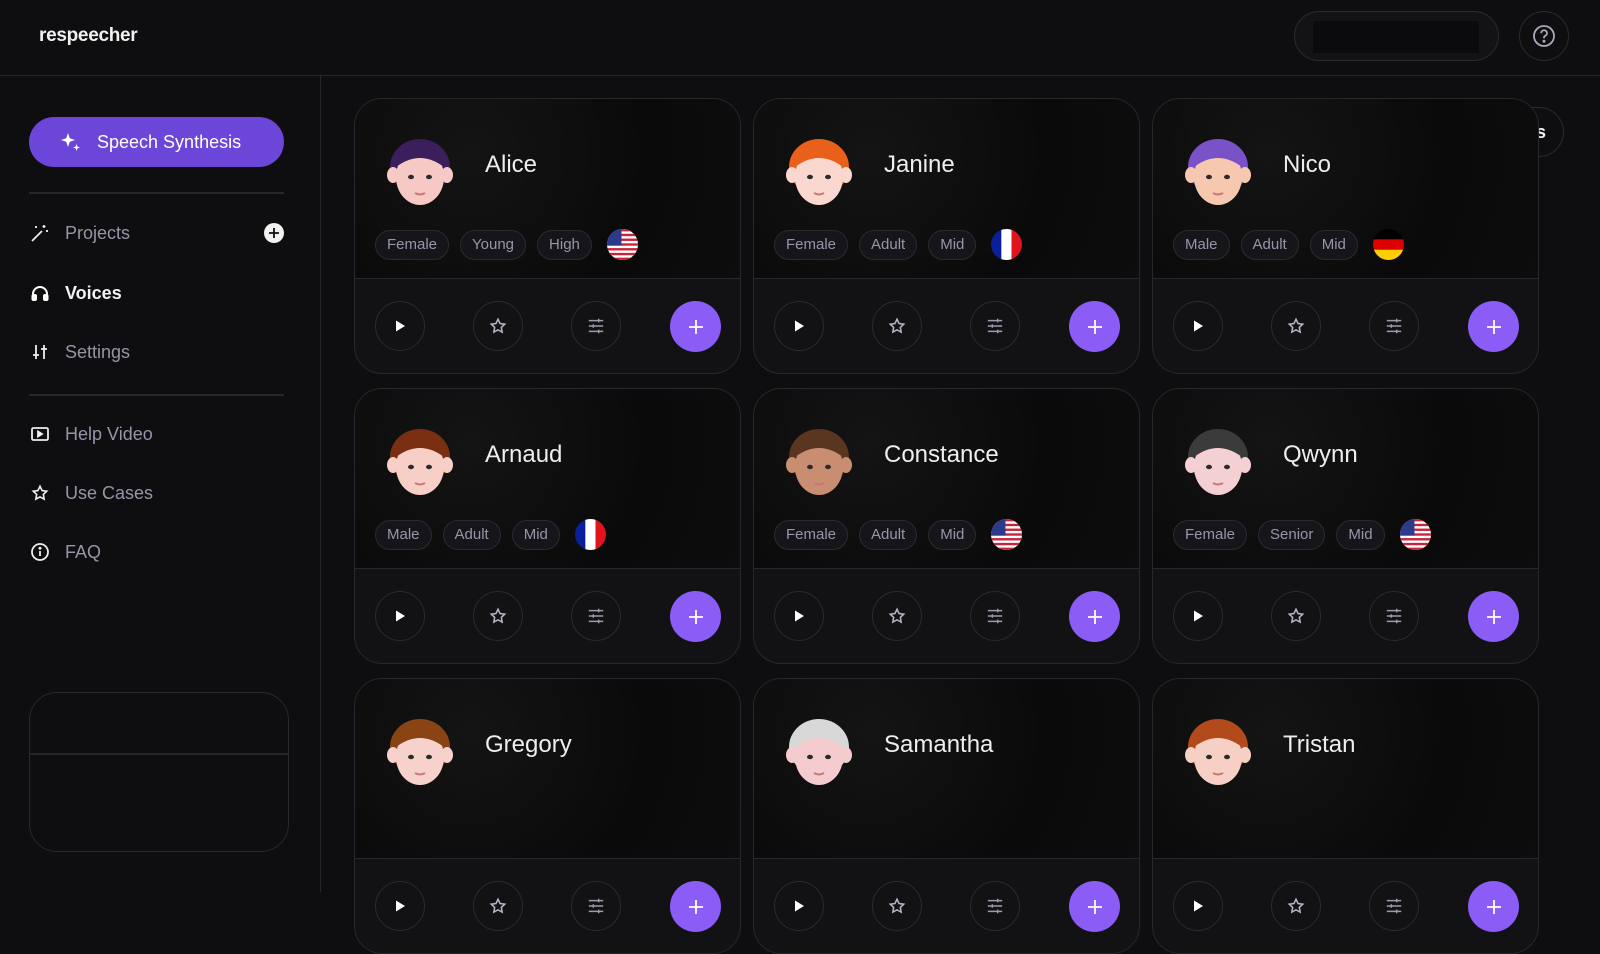 Image resolution: width=1600 pixels, height=954 pixels. I want to click on headphones-icon, so click(40, 293).